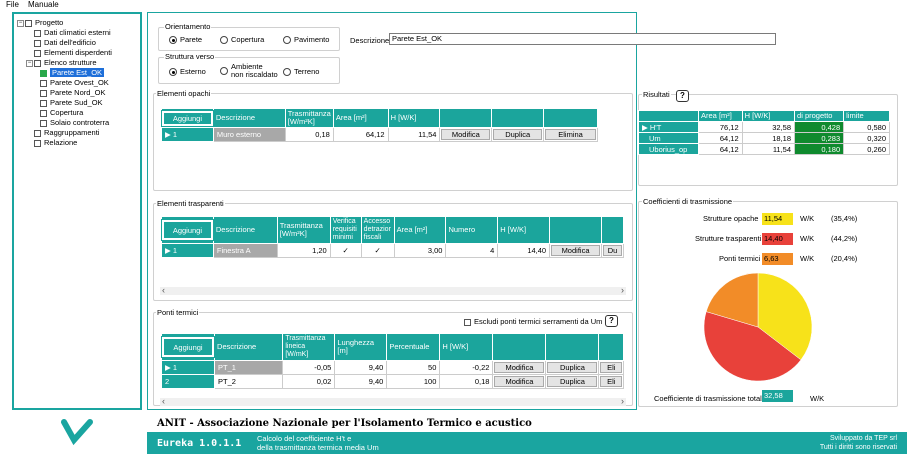 Image resolution: width=907 pixels, height=456 pixels. I want to click on opachi-add-button: Aggiungi, so click(187, 118).